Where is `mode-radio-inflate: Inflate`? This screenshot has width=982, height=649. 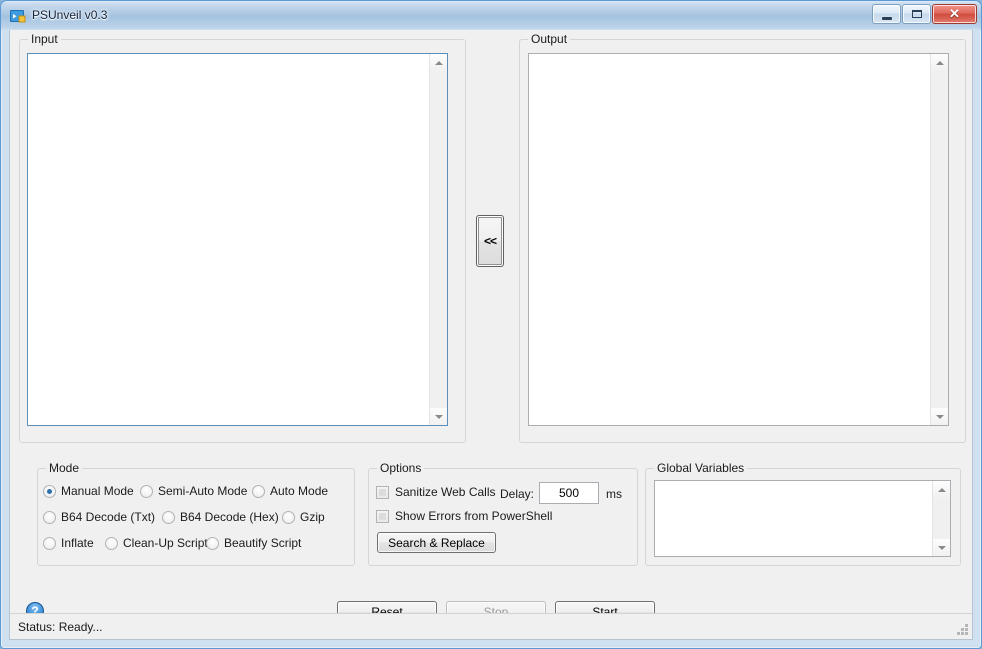
mode-radio-inflate: Inflate is located at coordinates (68, 543).